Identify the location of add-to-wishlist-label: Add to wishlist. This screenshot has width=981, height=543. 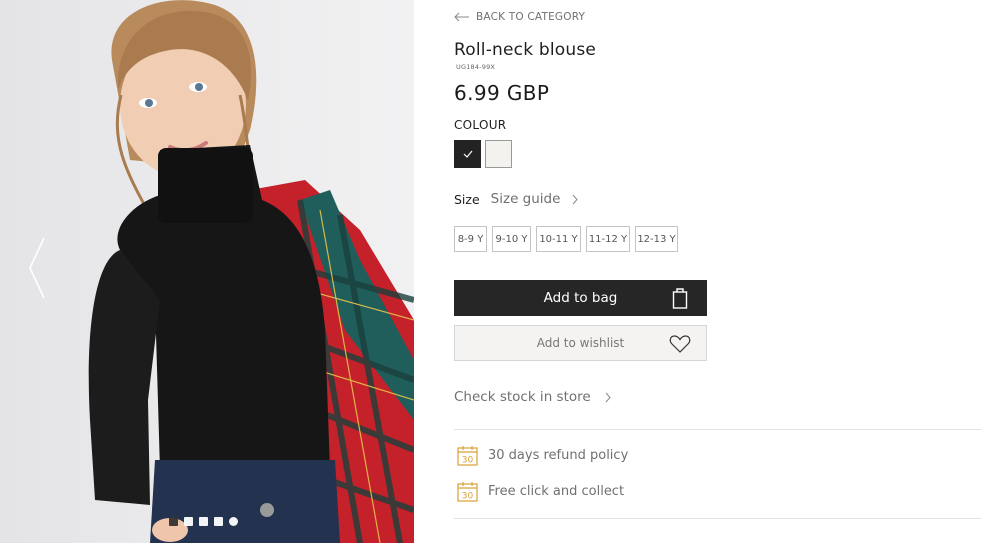
(580, 343).